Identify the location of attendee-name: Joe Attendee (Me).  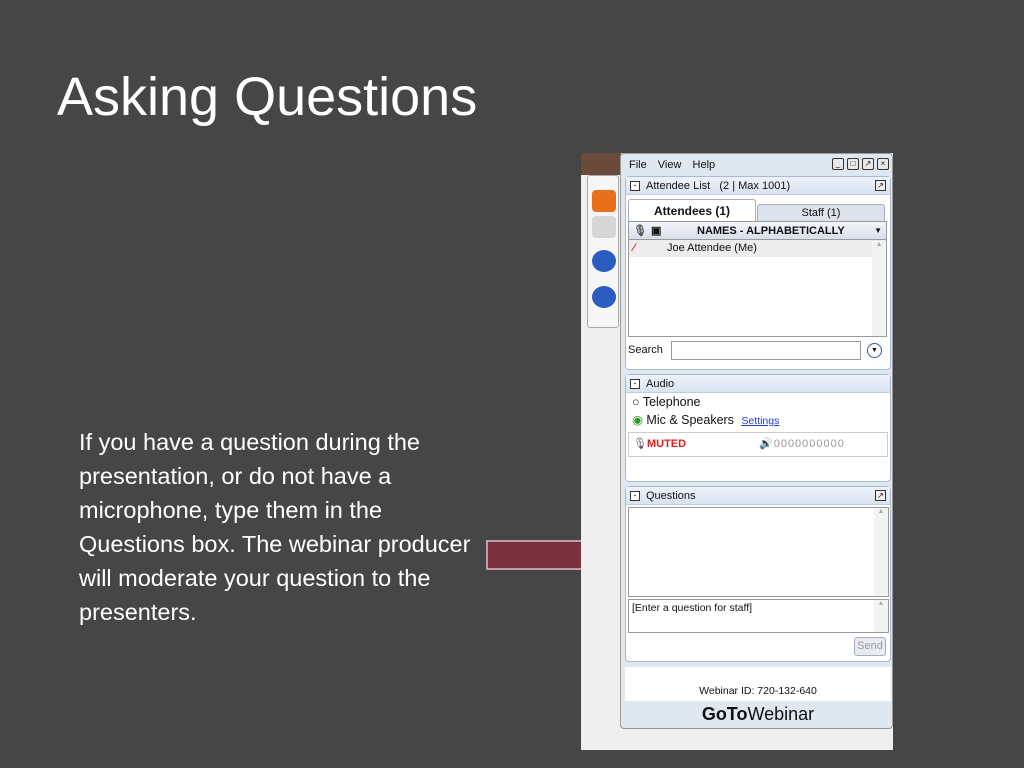
(712, 248).